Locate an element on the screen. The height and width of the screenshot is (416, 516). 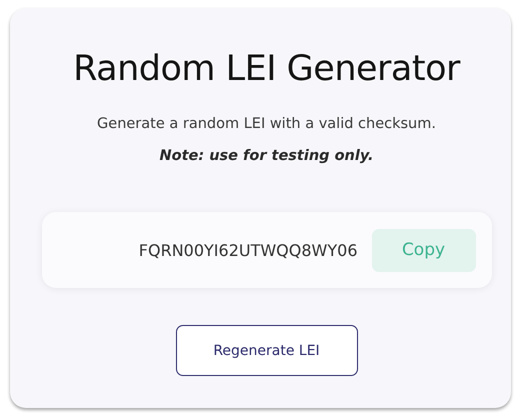
regenerate-button: Regenerate LEI is located at coordinates (267, 350).